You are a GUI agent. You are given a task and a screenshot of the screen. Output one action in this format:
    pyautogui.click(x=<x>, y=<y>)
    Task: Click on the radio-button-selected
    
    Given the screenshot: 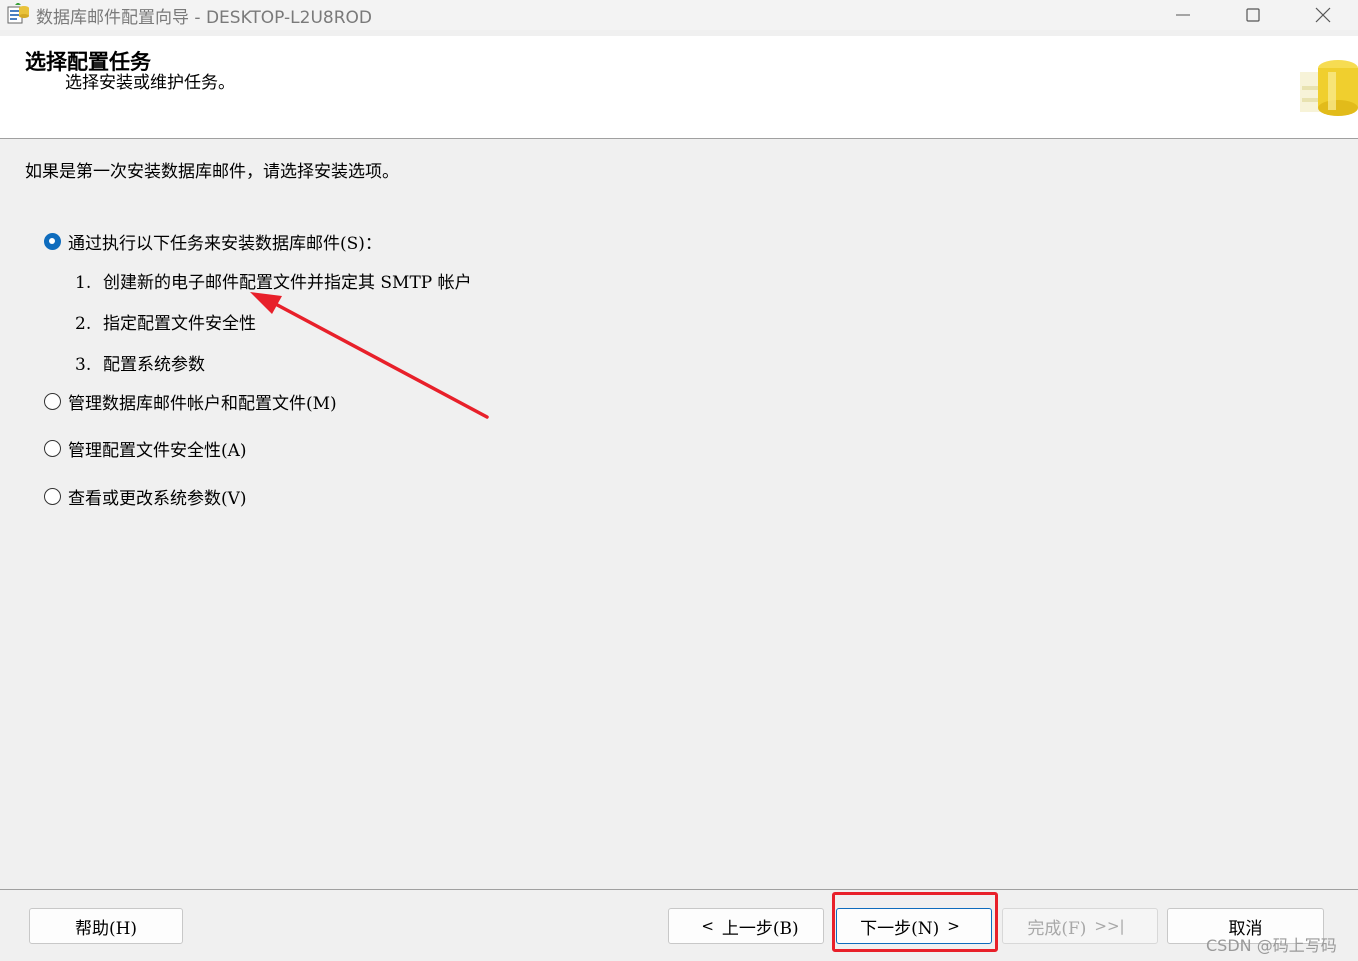 What is the action you would take?
    pyautogui.click(x=52, y=241)
    